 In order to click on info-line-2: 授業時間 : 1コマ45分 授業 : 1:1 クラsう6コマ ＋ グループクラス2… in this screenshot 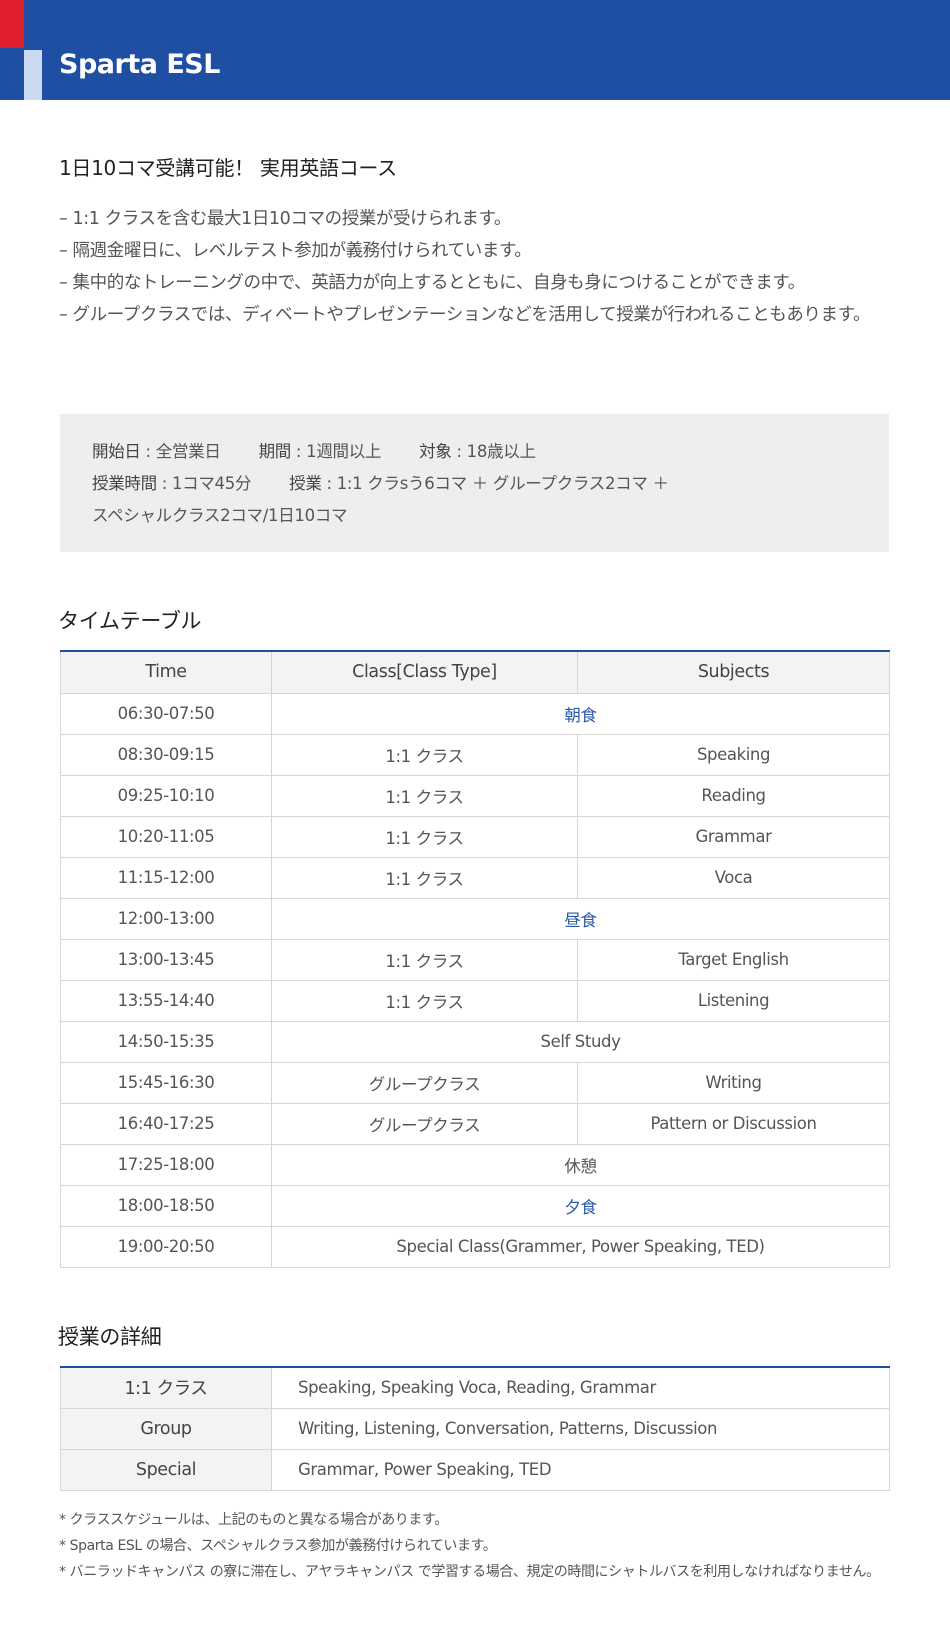, I will do `click(474, 484)`.